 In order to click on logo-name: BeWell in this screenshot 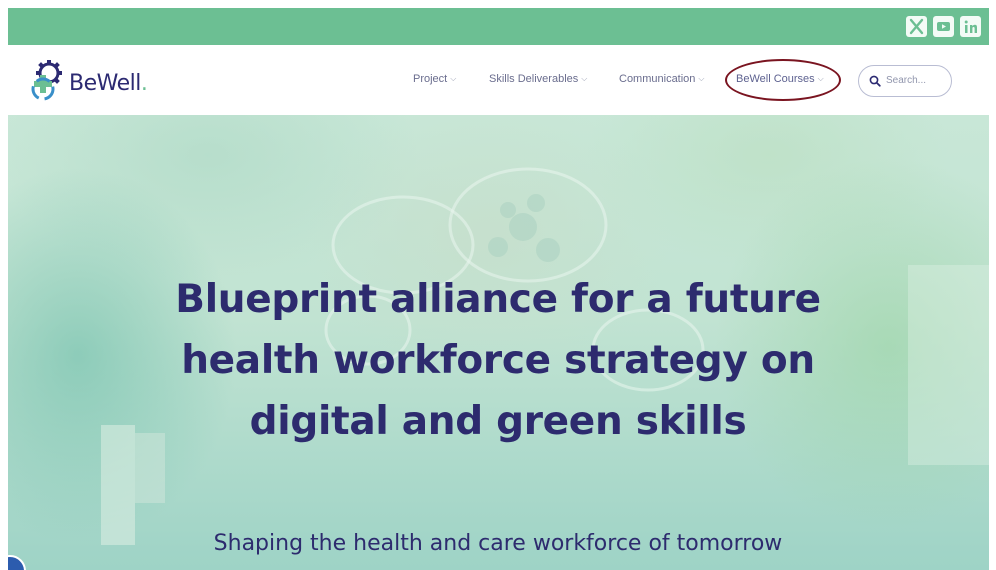, I will do `click(105, 83)`.